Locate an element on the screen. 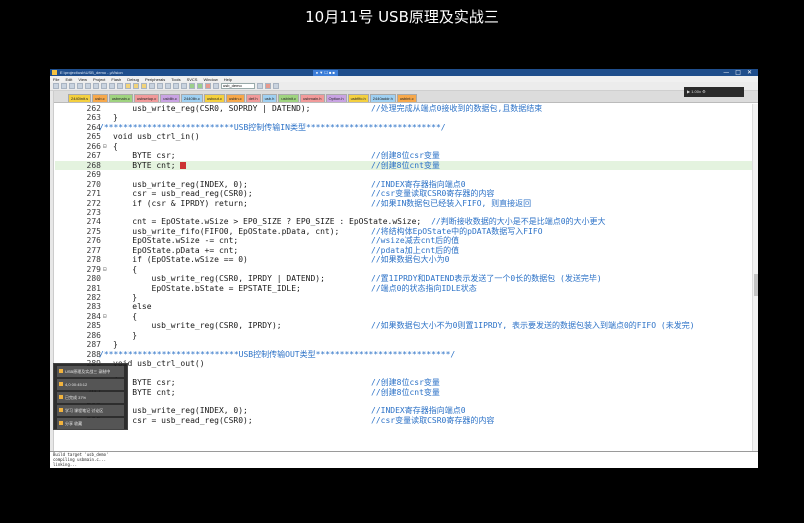 Image resolution: width=804 pixels, height=523 pixels. code-line: 267 BYTE csr; //创建8位csr变量 is located at coordinates (403, 155).